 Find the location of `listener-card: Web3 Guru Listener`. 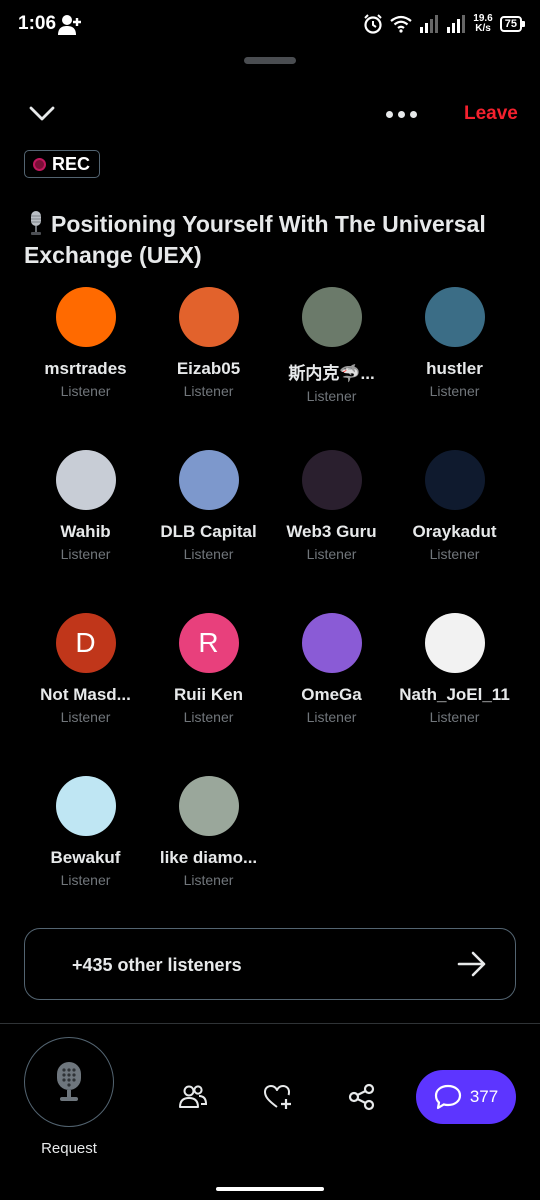

listener-card: Web3 Guru Listener is located at coordinates (331, 506).